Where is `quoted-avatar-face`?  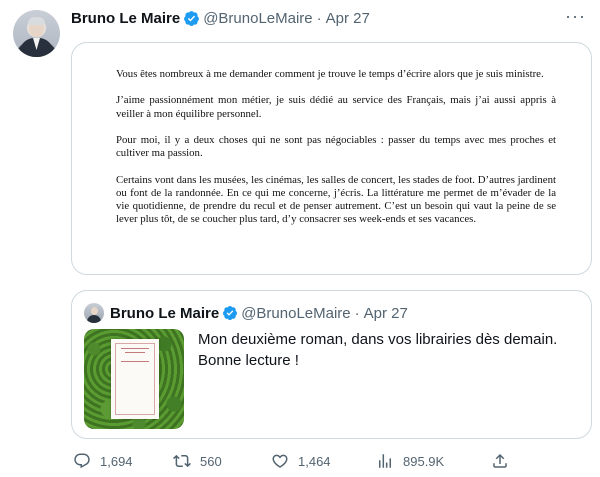
quoted-avatar-face is located at coordinates (94, 311).